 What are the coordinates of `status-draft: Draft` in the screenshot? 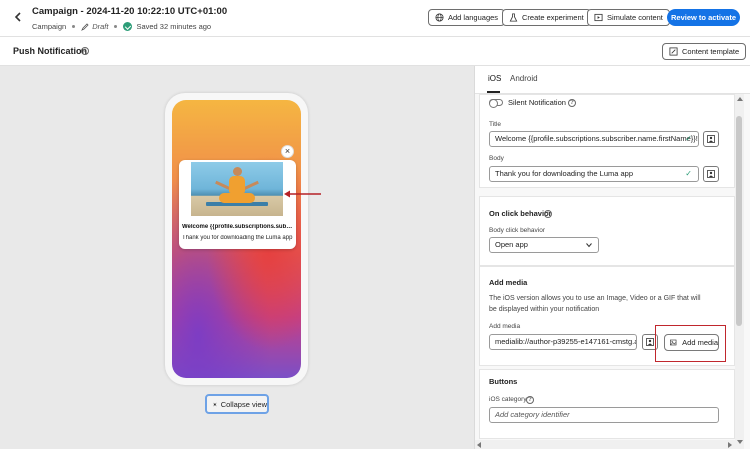 It's located at (100, 26).